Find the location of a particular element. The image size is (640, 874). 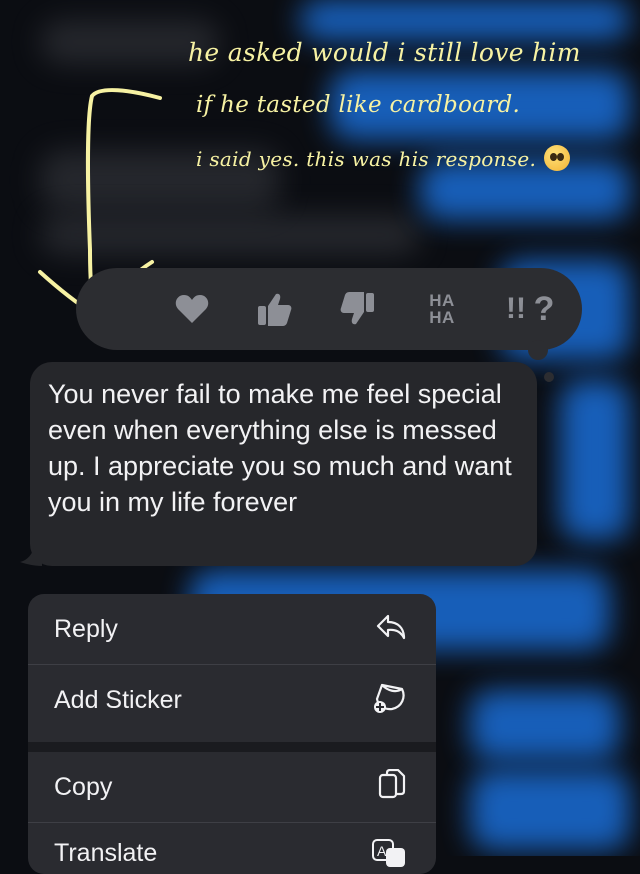

caption-line-2: if he tasted like cardboard. is located at coordinates (358, 105).